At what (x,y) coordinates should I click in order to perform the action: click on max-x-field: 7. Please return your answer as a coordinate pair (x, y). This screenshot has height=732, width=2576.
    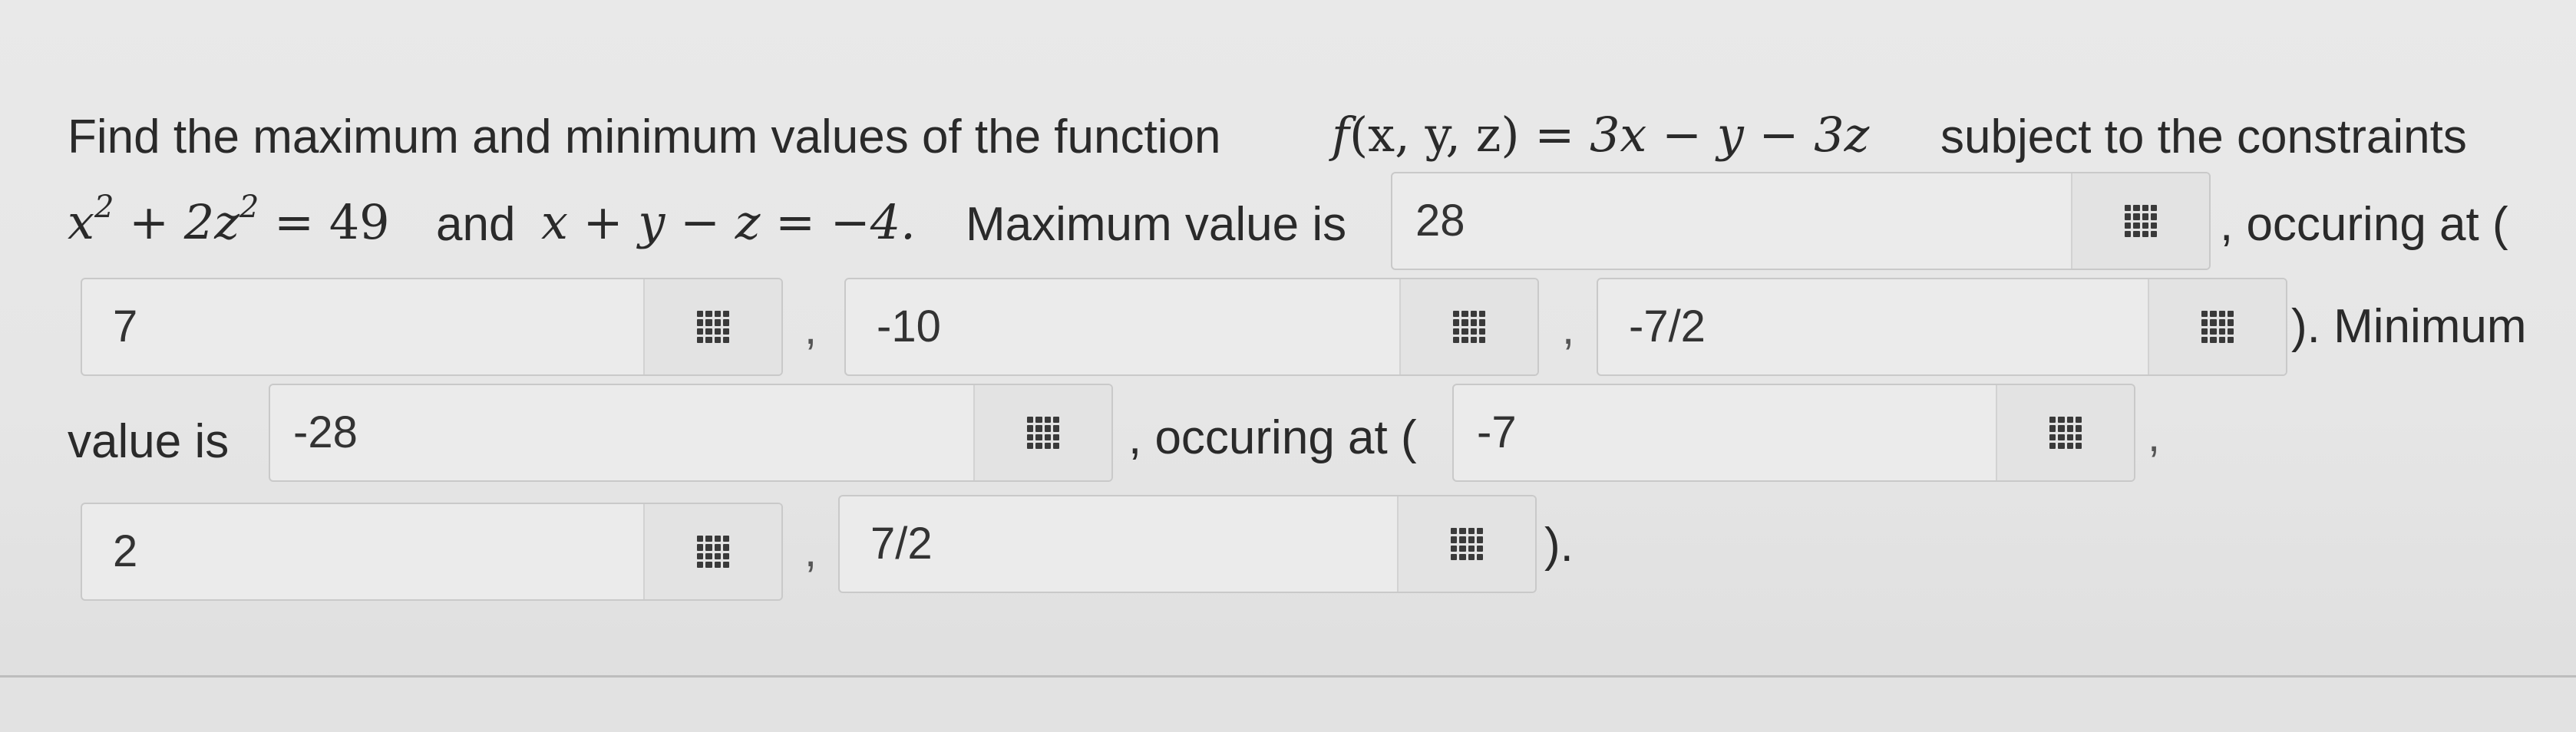
    Looking at the image, I should click on (432, 327).